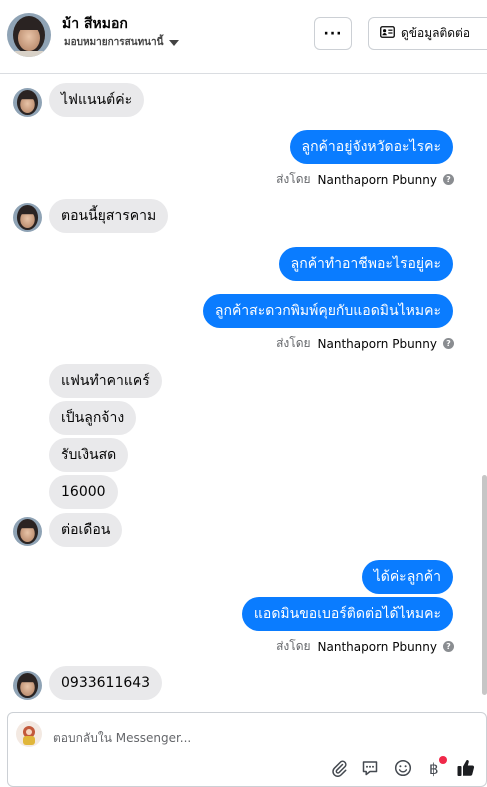 This screenshot has height=787, width=487. I want to click on view-contact-info-label: ดูข้อมูลติดต่อ, so click(436, 33).